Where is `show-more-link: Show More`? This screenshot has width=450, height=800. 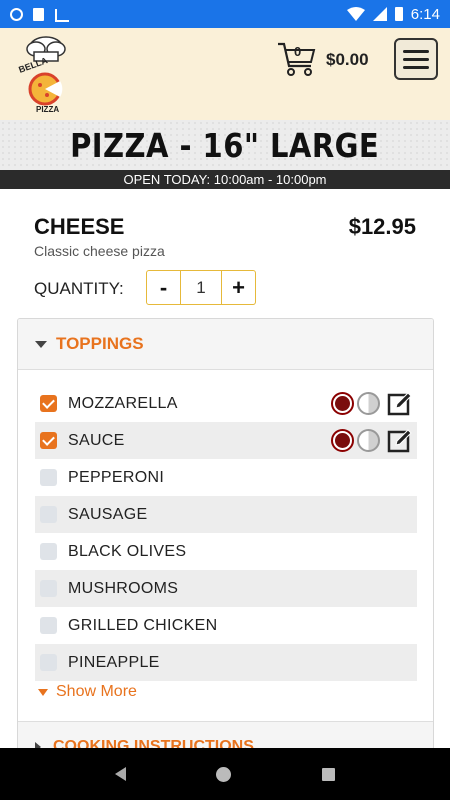
show-more-link: Show More is located at coordinates (87, 692).